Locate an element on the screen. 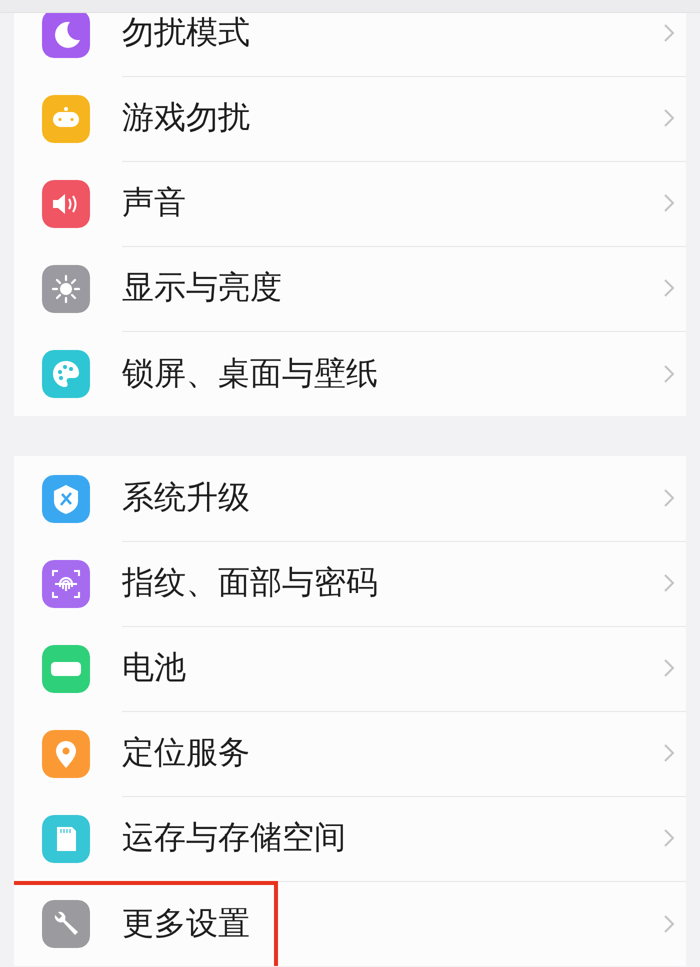  settings-item: 游戏勿扰 is located at coordinates (350, 118).